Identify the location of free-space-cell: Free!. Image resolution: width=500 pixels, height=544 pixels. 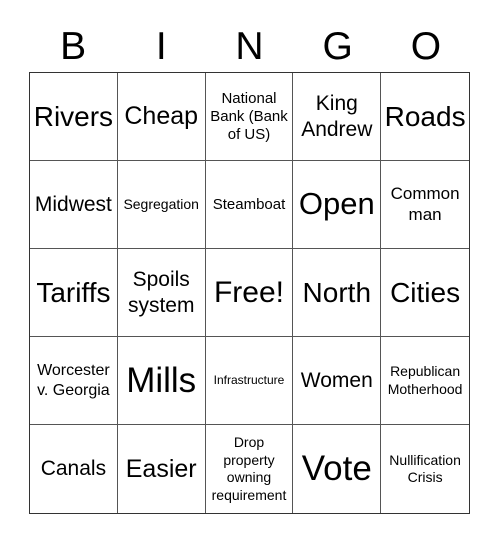
(249, 293).